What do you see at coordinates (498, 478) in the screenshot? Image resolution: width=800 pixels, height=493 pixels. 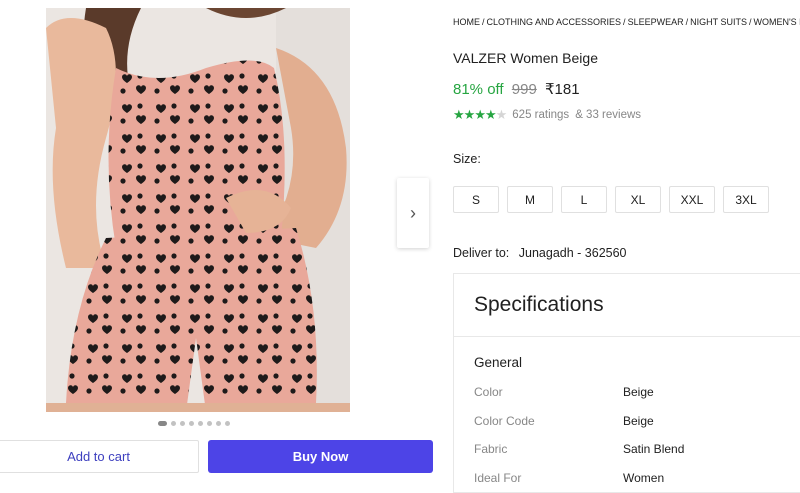 I see `spec-key: Ideal For` at bounding box center [498, 478].